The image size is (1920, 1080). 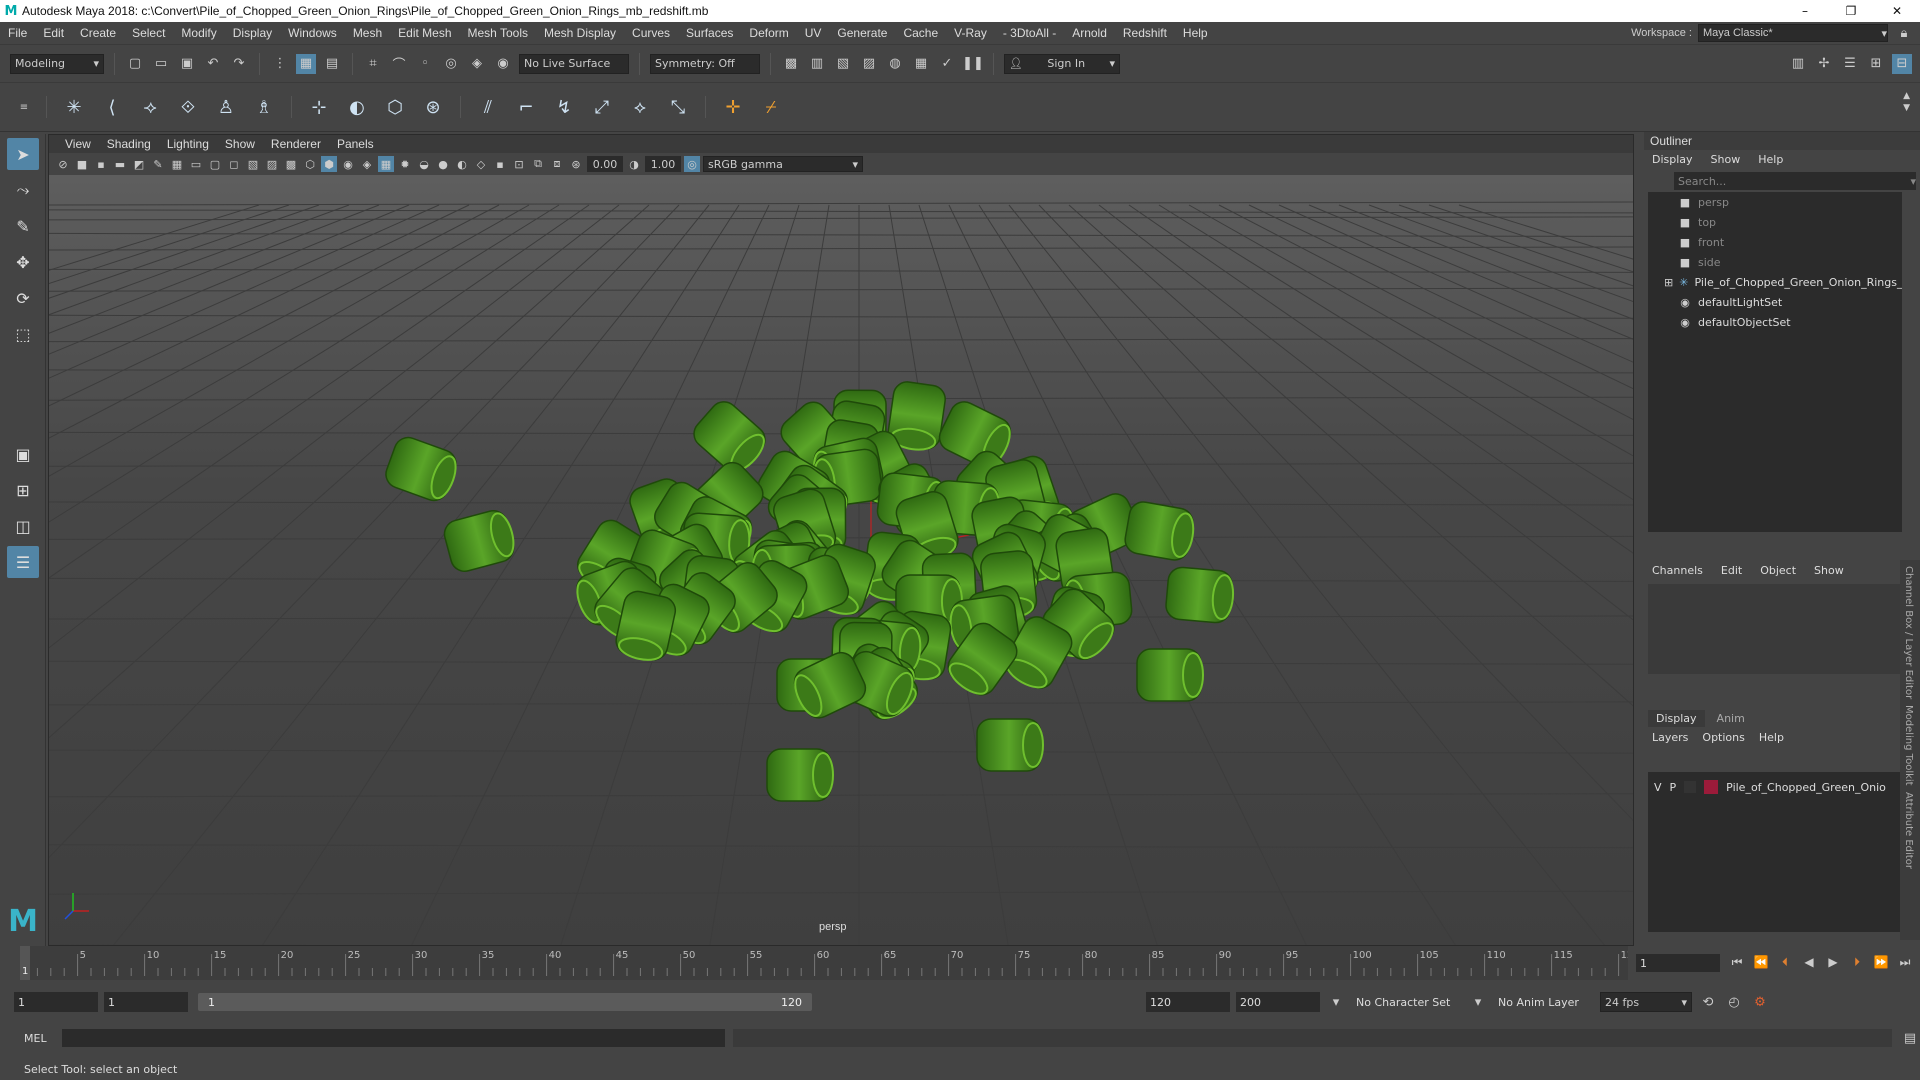 What do you see at coordinates (253, 164) in the screenshot?
I see `field-chart-icon: ▧` at bounding box center [253, 164].